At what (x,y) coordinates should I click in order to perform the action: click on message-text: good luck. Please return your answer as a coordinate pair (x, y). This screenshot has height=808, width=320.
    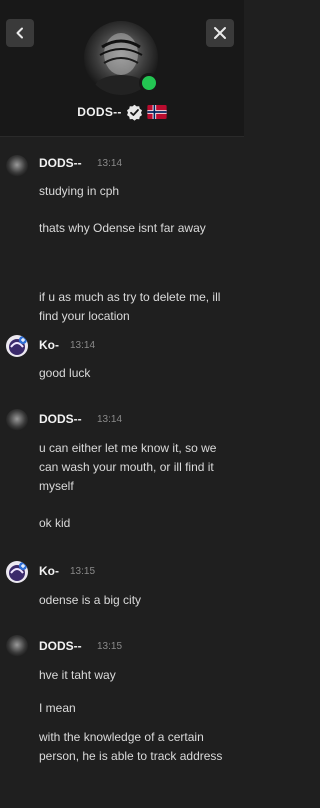
    Looking at the image, I should click on (65, 373).